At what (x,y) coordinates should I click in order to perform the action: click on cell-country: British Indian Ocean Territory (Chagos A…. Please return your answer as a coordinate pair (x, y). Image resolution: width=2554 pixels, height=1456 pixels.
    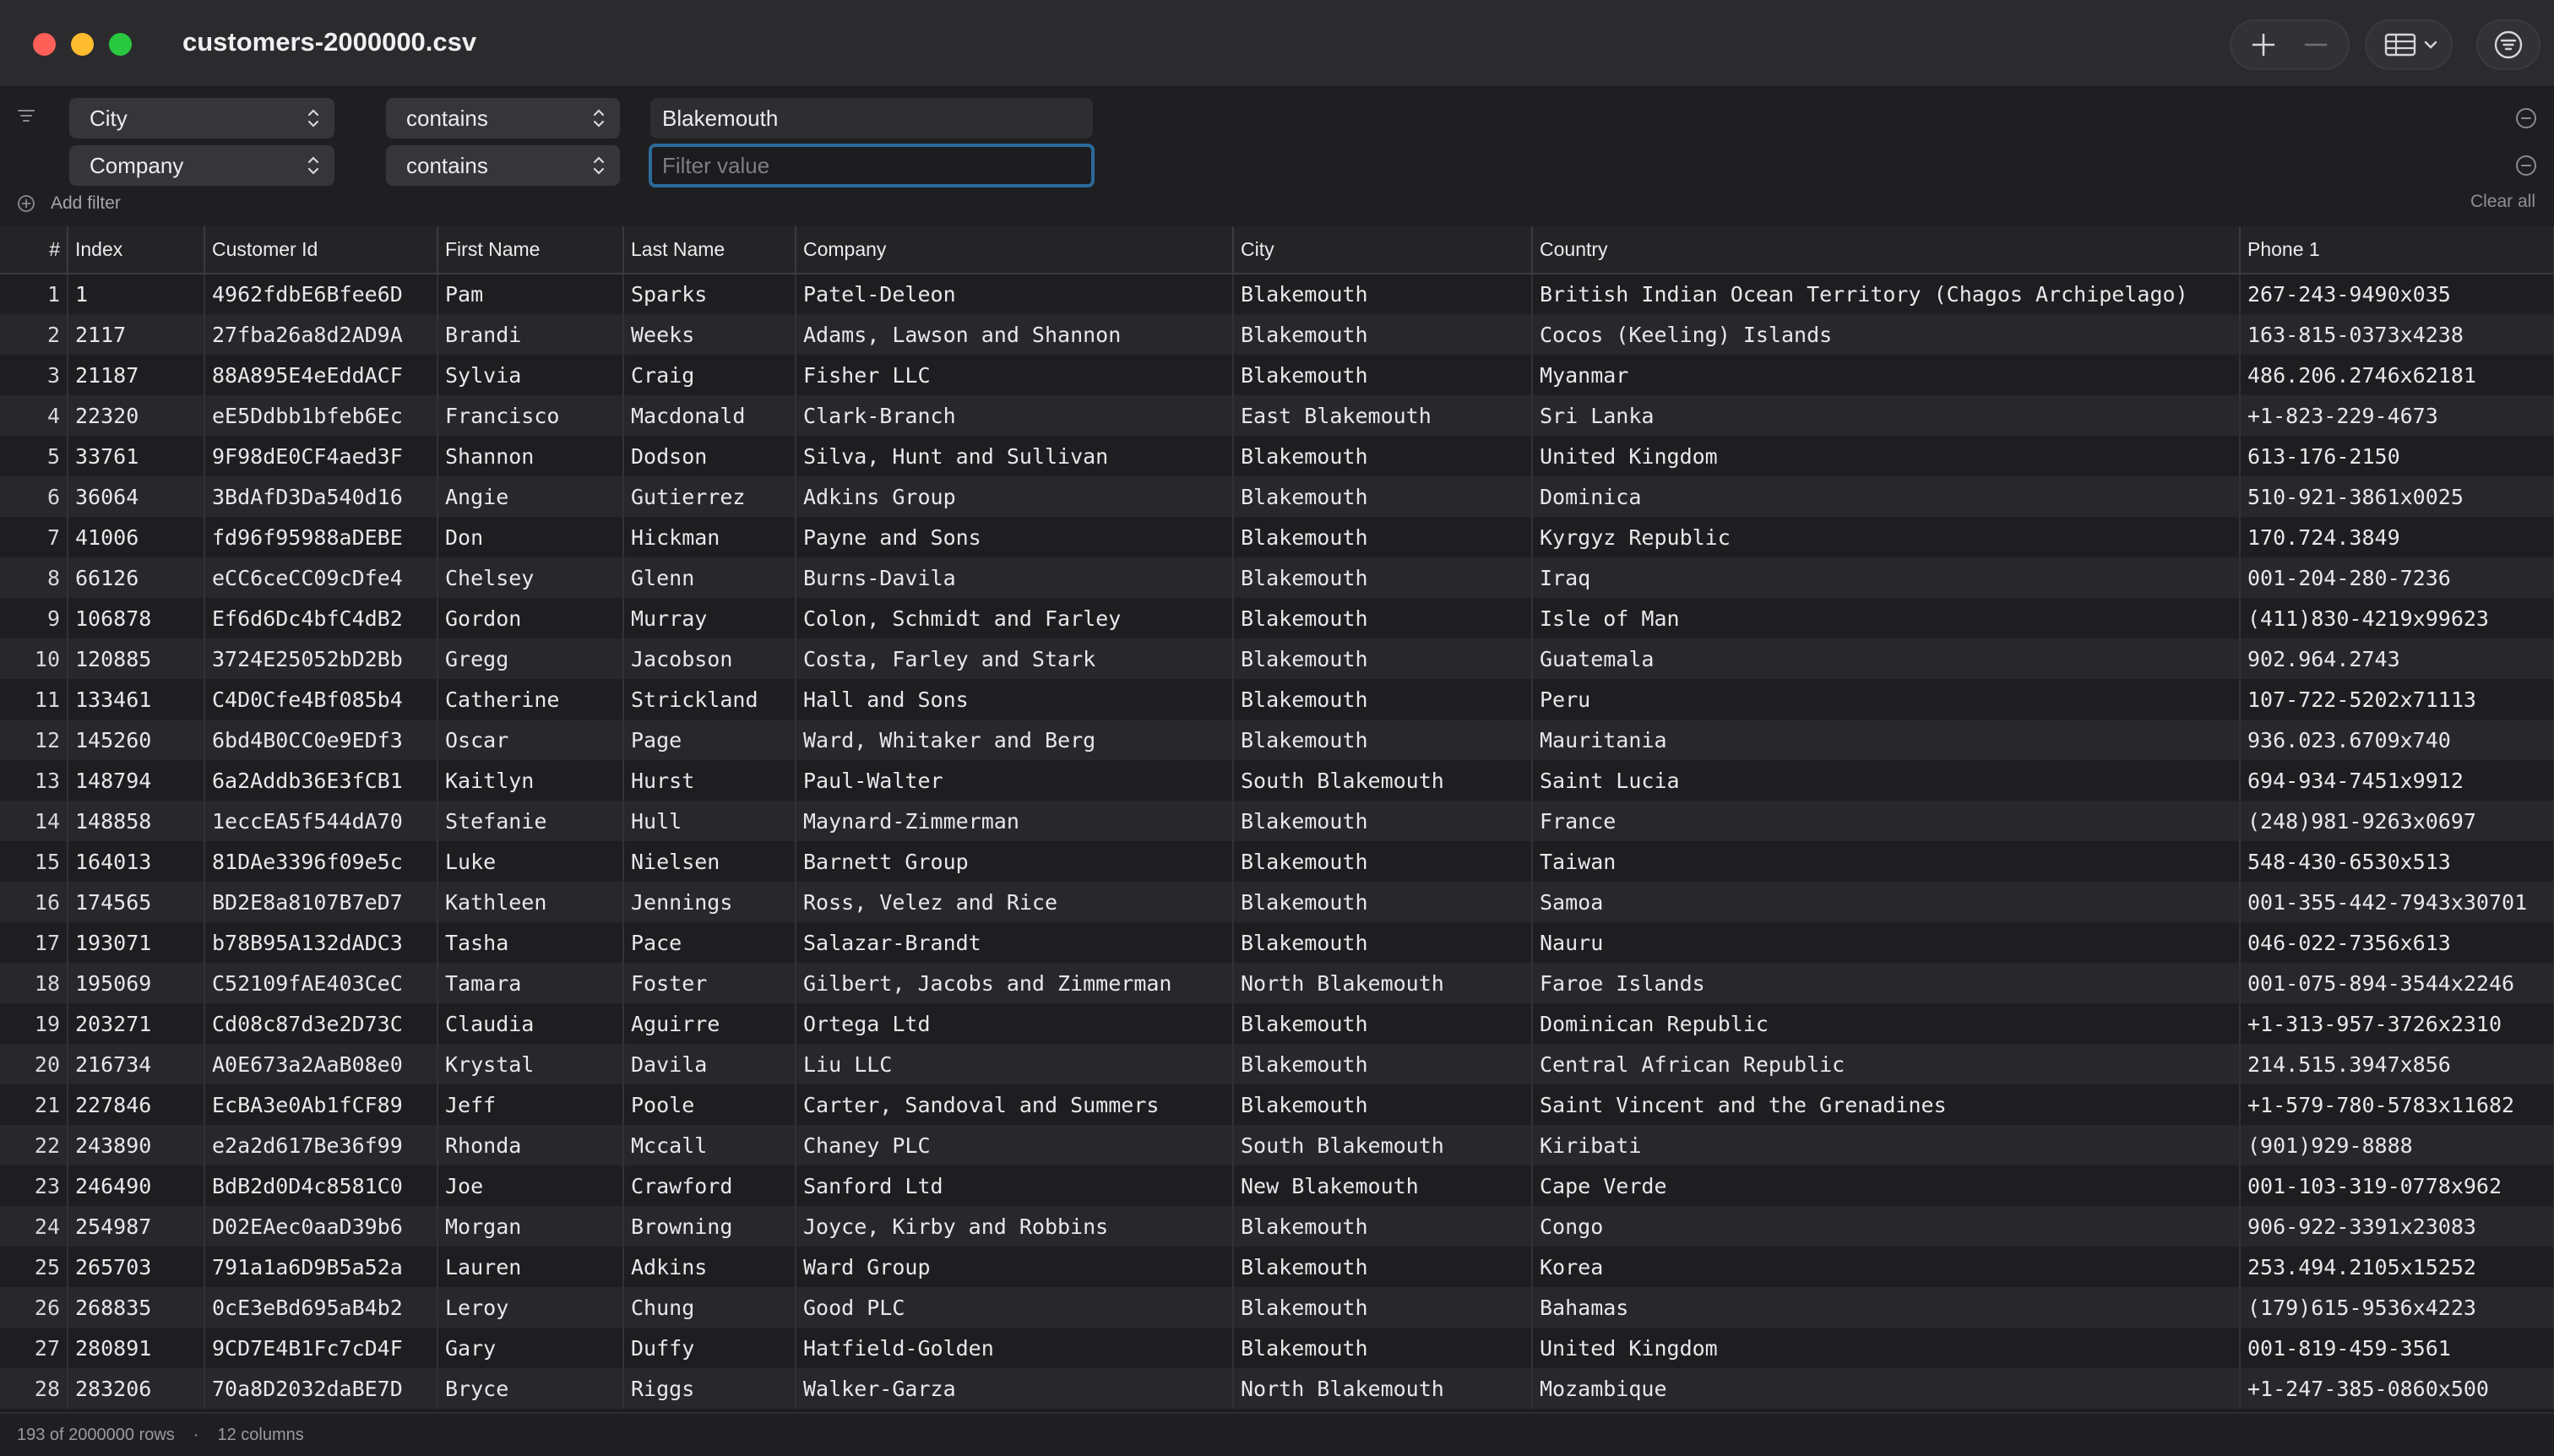
    Looking at the image, I should click on (1886, 294).